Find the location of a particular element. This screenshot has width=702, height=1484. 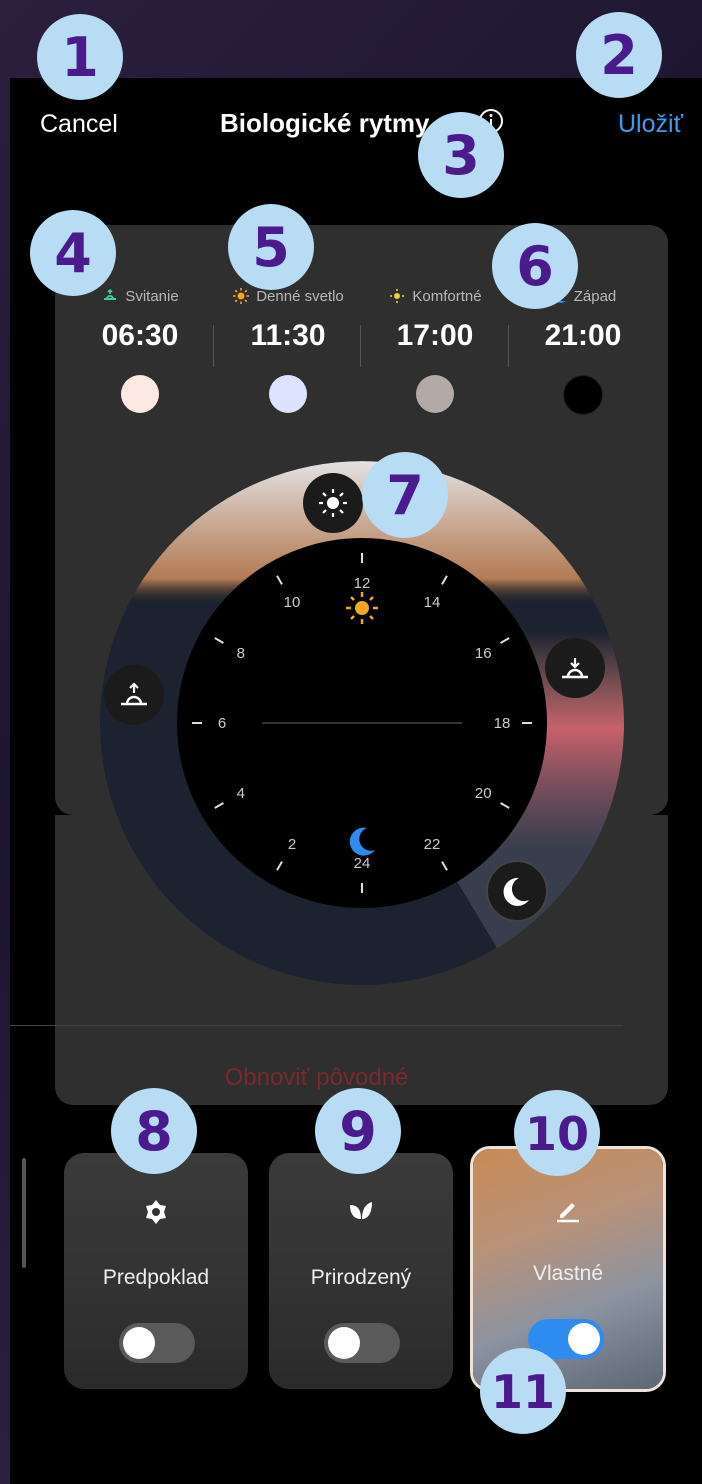

sunrise-icon is located at coordinates (110, 294).